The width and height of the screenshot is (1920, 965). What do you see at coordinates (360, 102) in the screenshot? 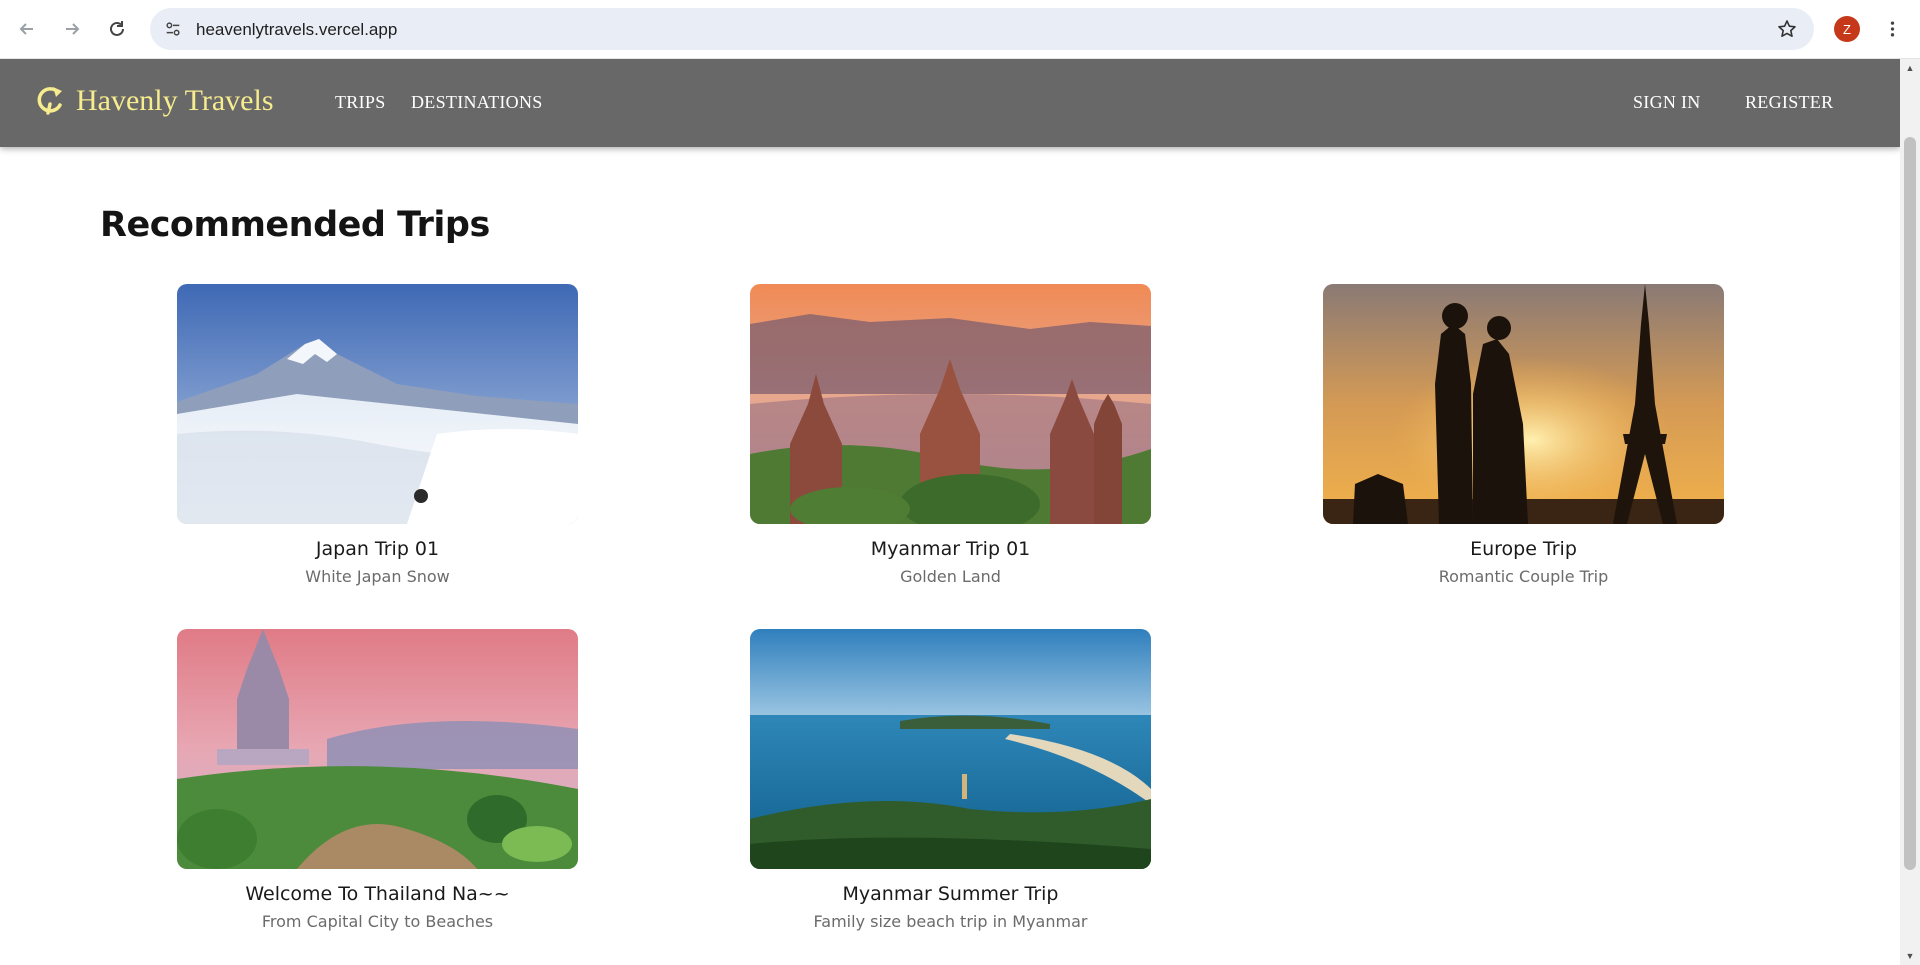
I see `nav-trips: TRIPS` at bounding box center [360, 102].